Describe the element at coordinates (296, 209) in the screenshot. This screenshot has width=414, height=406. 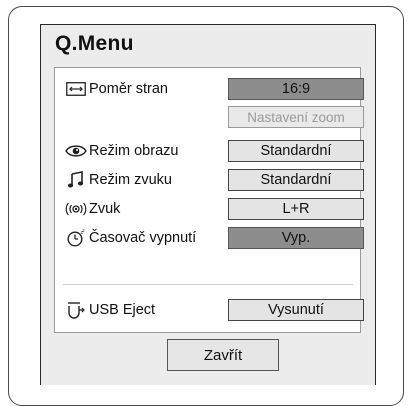
I see `audio-value: L+R` at that location.